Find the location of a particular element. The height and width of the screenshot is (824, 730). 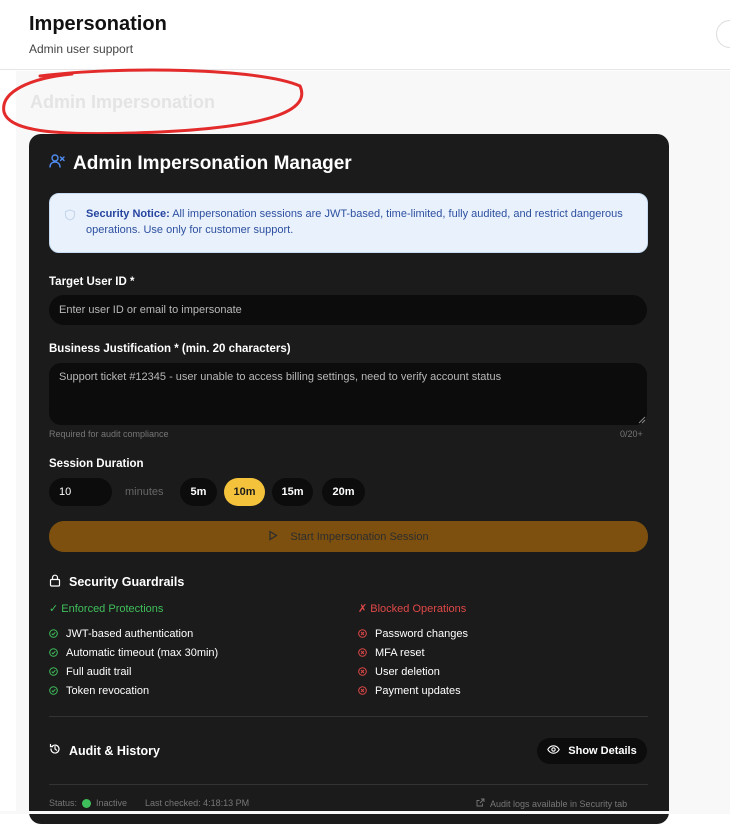

status-label: Status: is located at coordinates (63, 803).